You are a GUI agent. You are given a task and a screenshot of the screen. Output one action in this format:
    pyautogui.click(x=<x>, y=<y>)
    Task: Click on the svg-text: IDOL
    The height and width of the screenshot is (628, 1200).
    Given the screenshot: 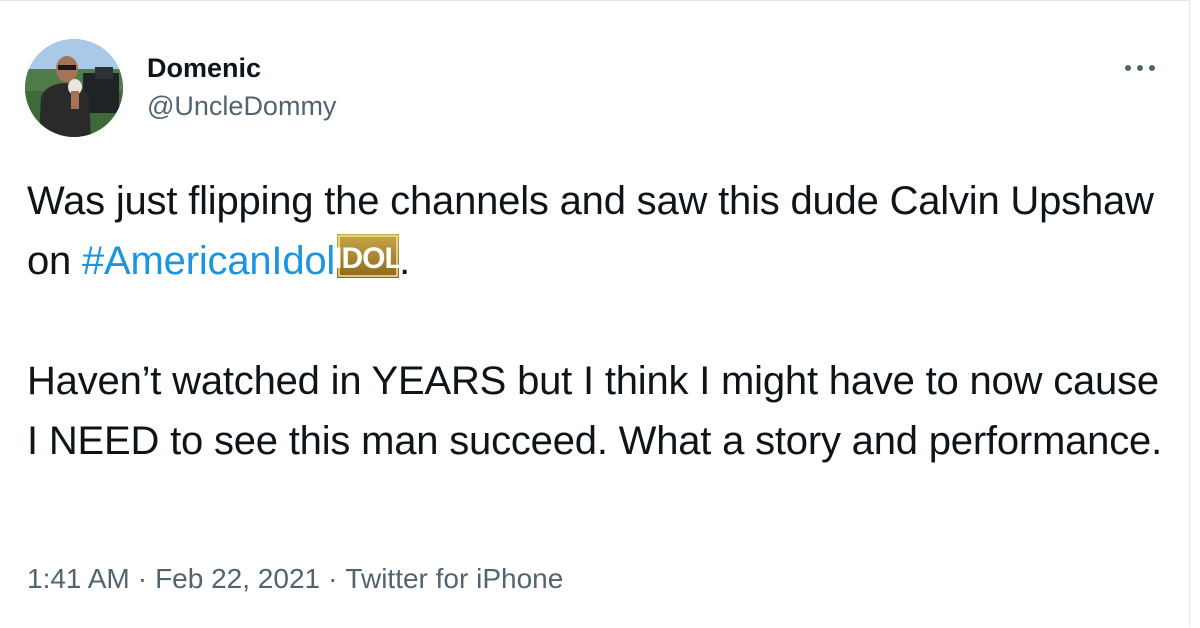 What is the action you would take?
    pyautogui.click(x=368, y=258)
    